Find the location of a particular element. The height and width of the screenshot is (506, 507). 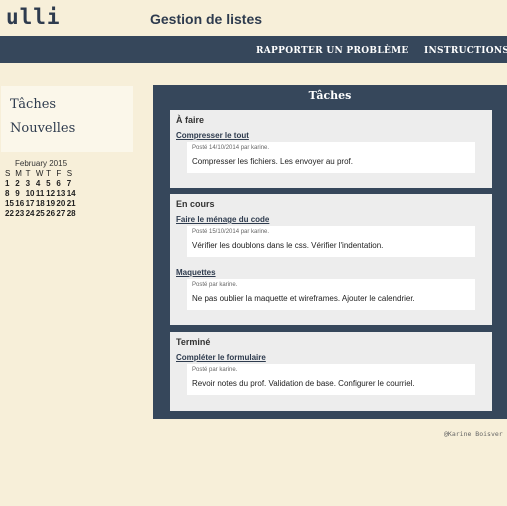

calendar-day: 8 is located at coordinates (10, 194).